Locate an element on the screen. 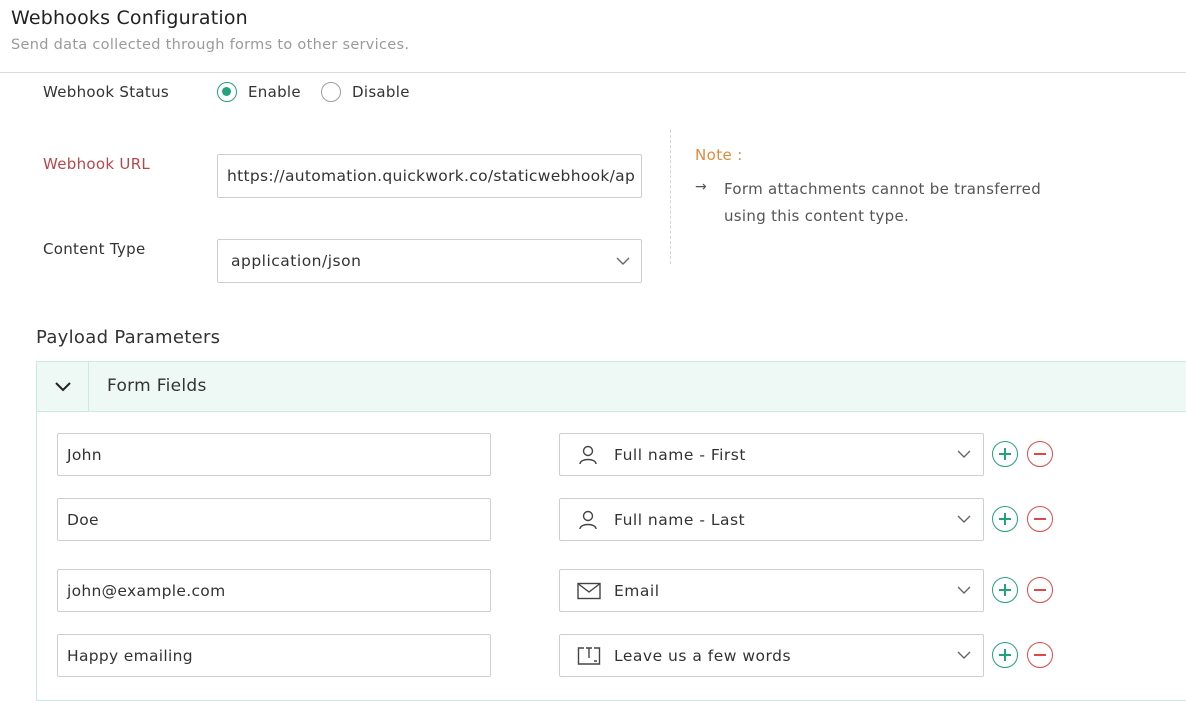 This screenshot has width=1186, height=701. payload-field-select: Full name - First is located at coordinates (771, 454).